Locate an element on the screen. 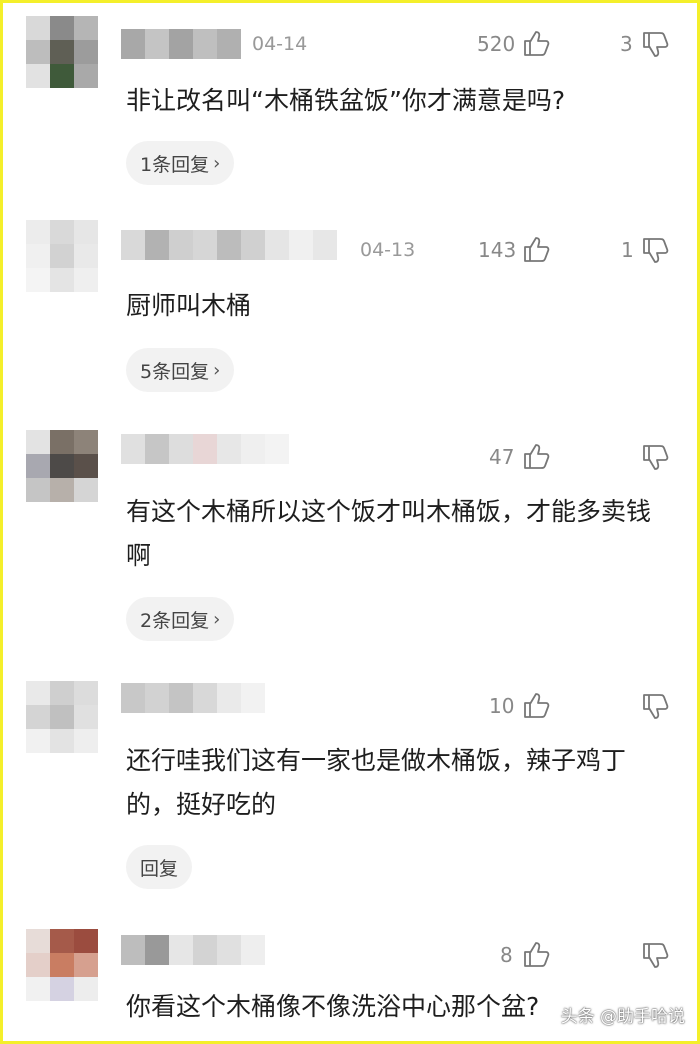 The width and height of the screenshot is (700, 1044). reply-button: 回复 is located at coordinates (159, 867).